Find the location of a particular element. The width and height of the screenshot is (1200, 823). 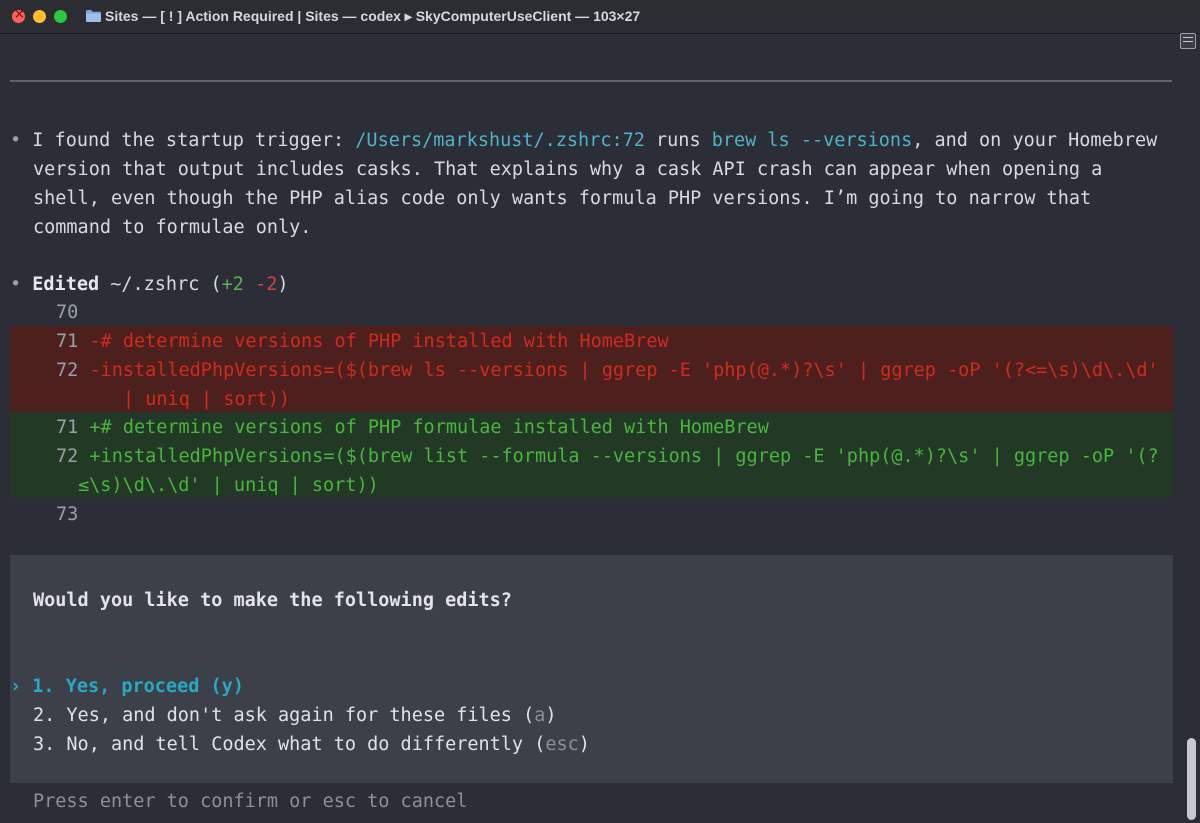

scroll-up-button is located at coordinates (1188, 41).